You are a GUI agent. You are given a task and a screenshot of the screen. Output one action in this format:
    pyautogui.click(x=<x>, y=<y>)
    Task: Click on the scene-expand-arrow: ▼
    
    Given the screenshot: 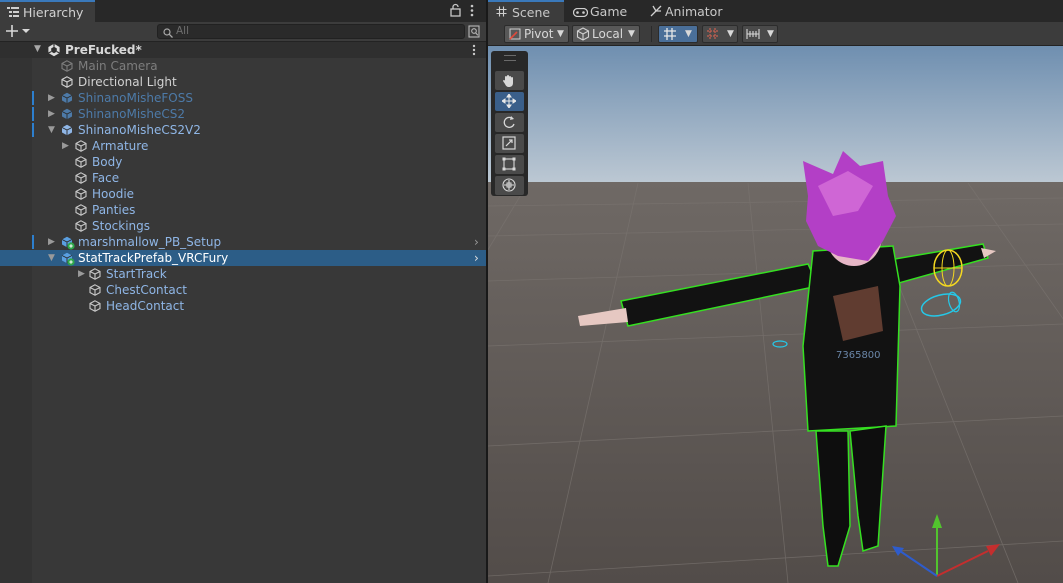 What is the action you would take?
    pyautogui.click(x=37, y=49)
    